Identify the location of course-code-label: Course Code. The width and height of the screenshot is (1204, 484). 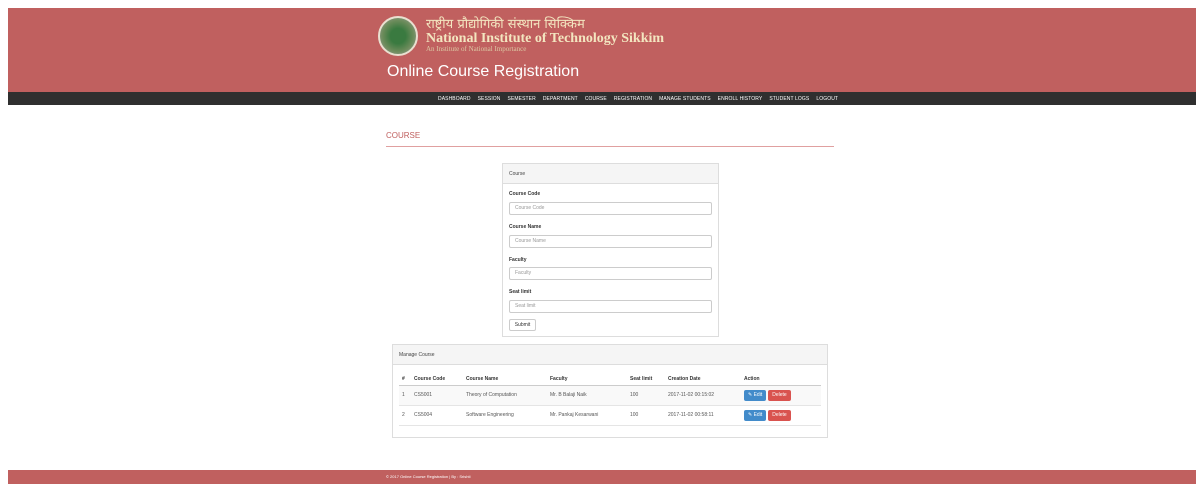
(525, 194).